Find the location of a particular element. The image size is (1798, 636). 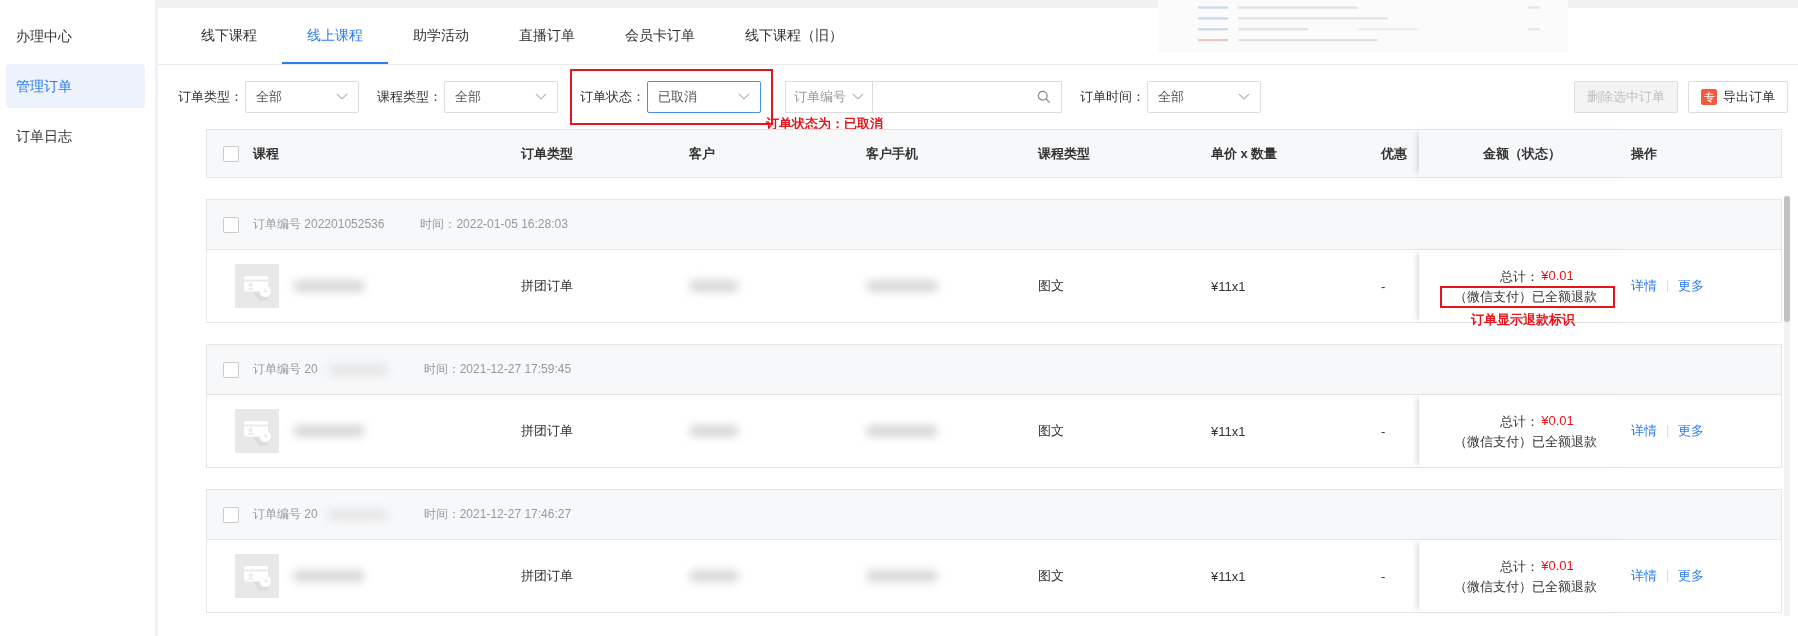

order-time: 时间：2022-01-05 16:28:03 is located at coordinates (494, 224).